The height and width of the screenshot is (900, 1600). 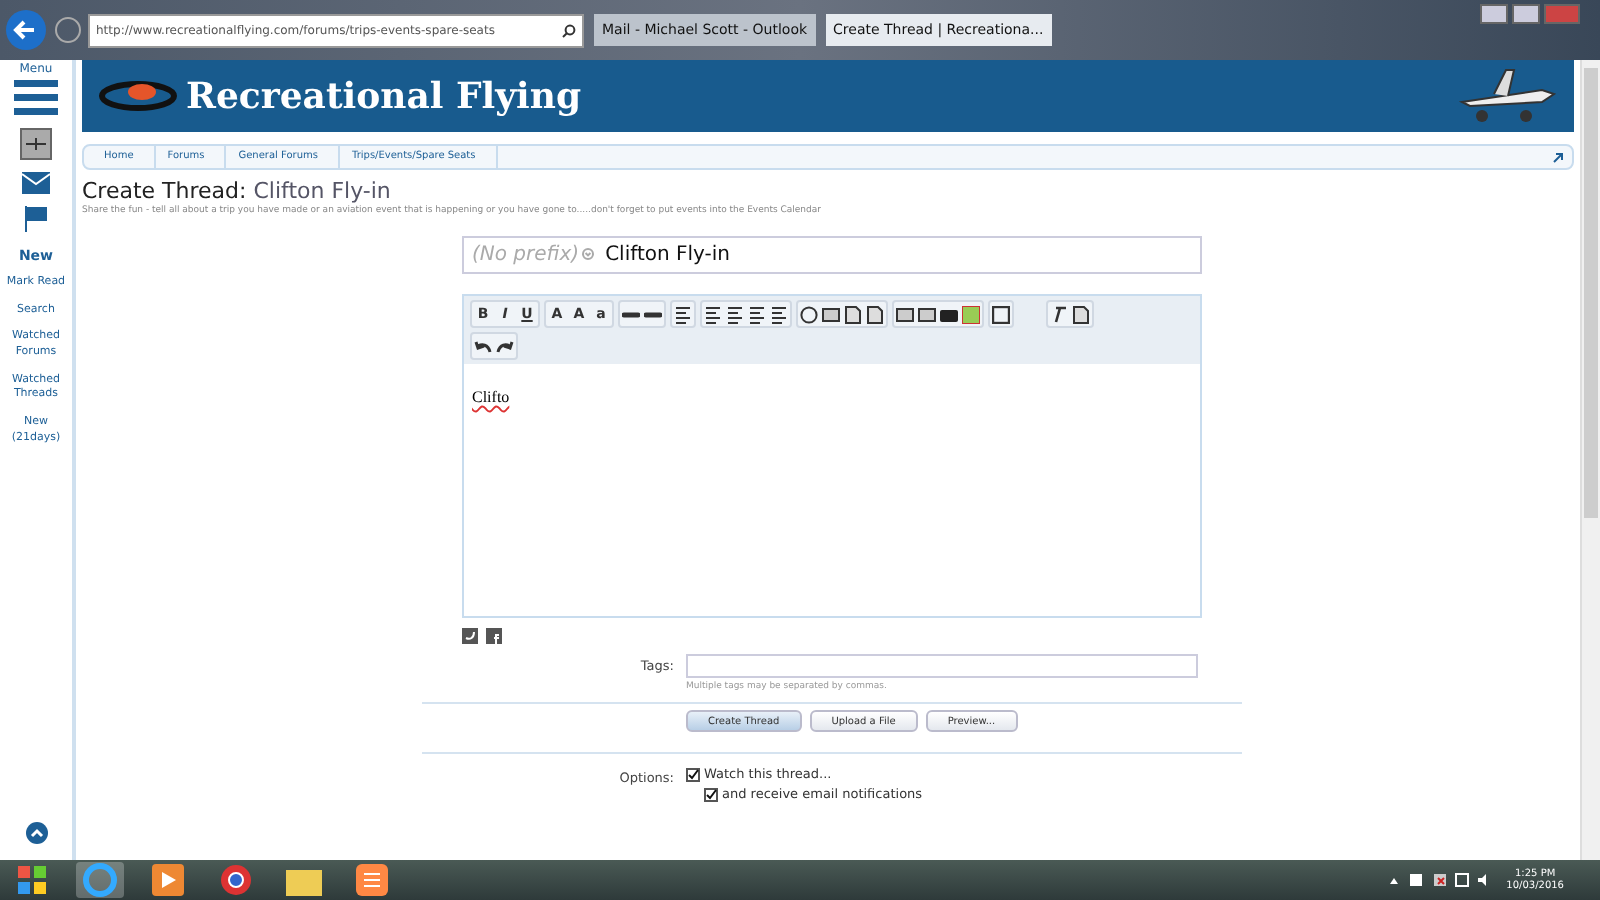 What do you see at coordinates (491, 397) in the screenshot?
I see `editor-text: Clifto` at bounding box center [491, 397].